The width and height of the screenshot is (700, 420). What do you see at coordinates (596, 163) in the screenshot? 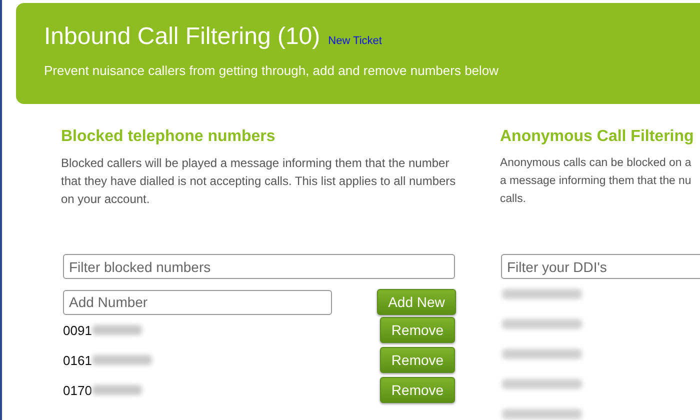
I see `description-line: Anonymous calls can be blocked on a` at bounding box center [596, 163].